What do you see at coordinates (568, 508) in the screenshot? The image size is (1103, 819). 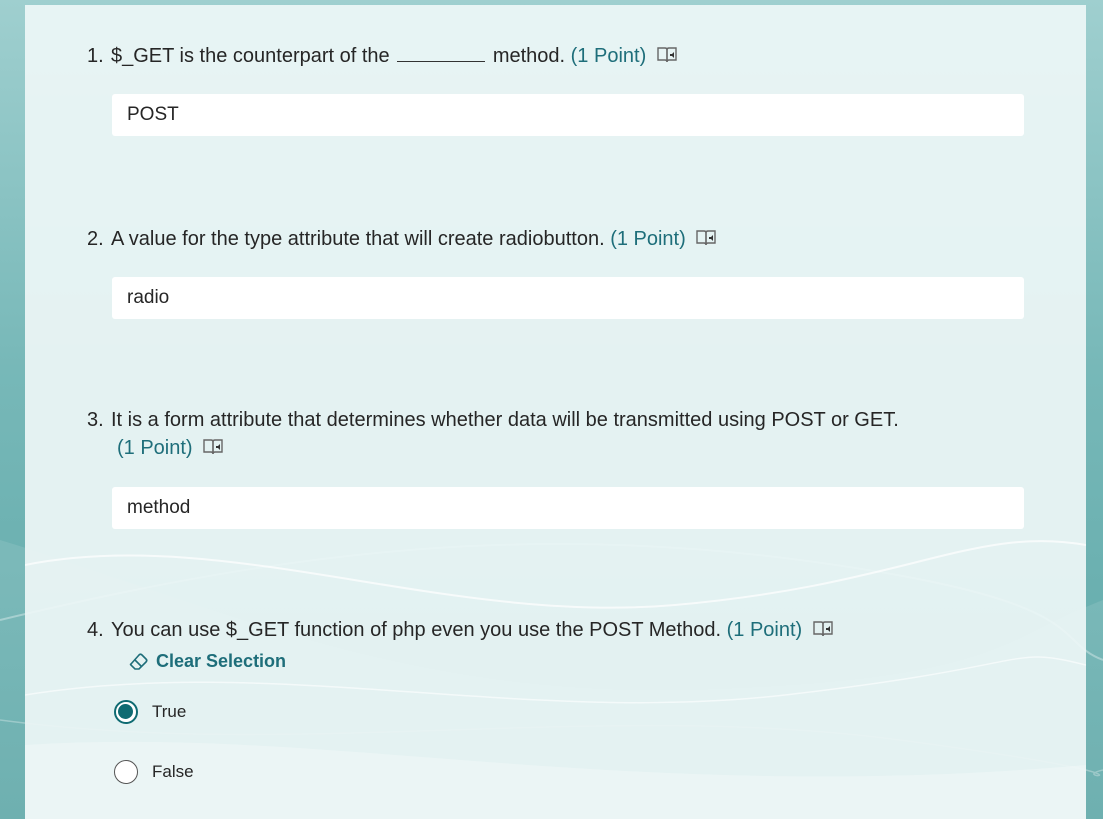 I see `answer-field-3: method` at bounding box center [568, 508].